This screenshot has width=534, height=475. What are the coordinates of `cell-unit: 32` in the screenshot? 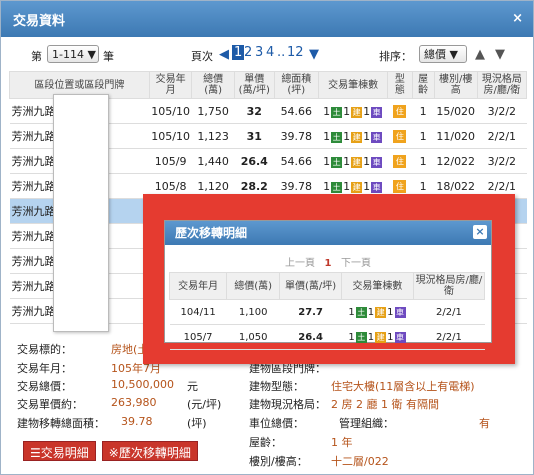 It's located at (254, 111).